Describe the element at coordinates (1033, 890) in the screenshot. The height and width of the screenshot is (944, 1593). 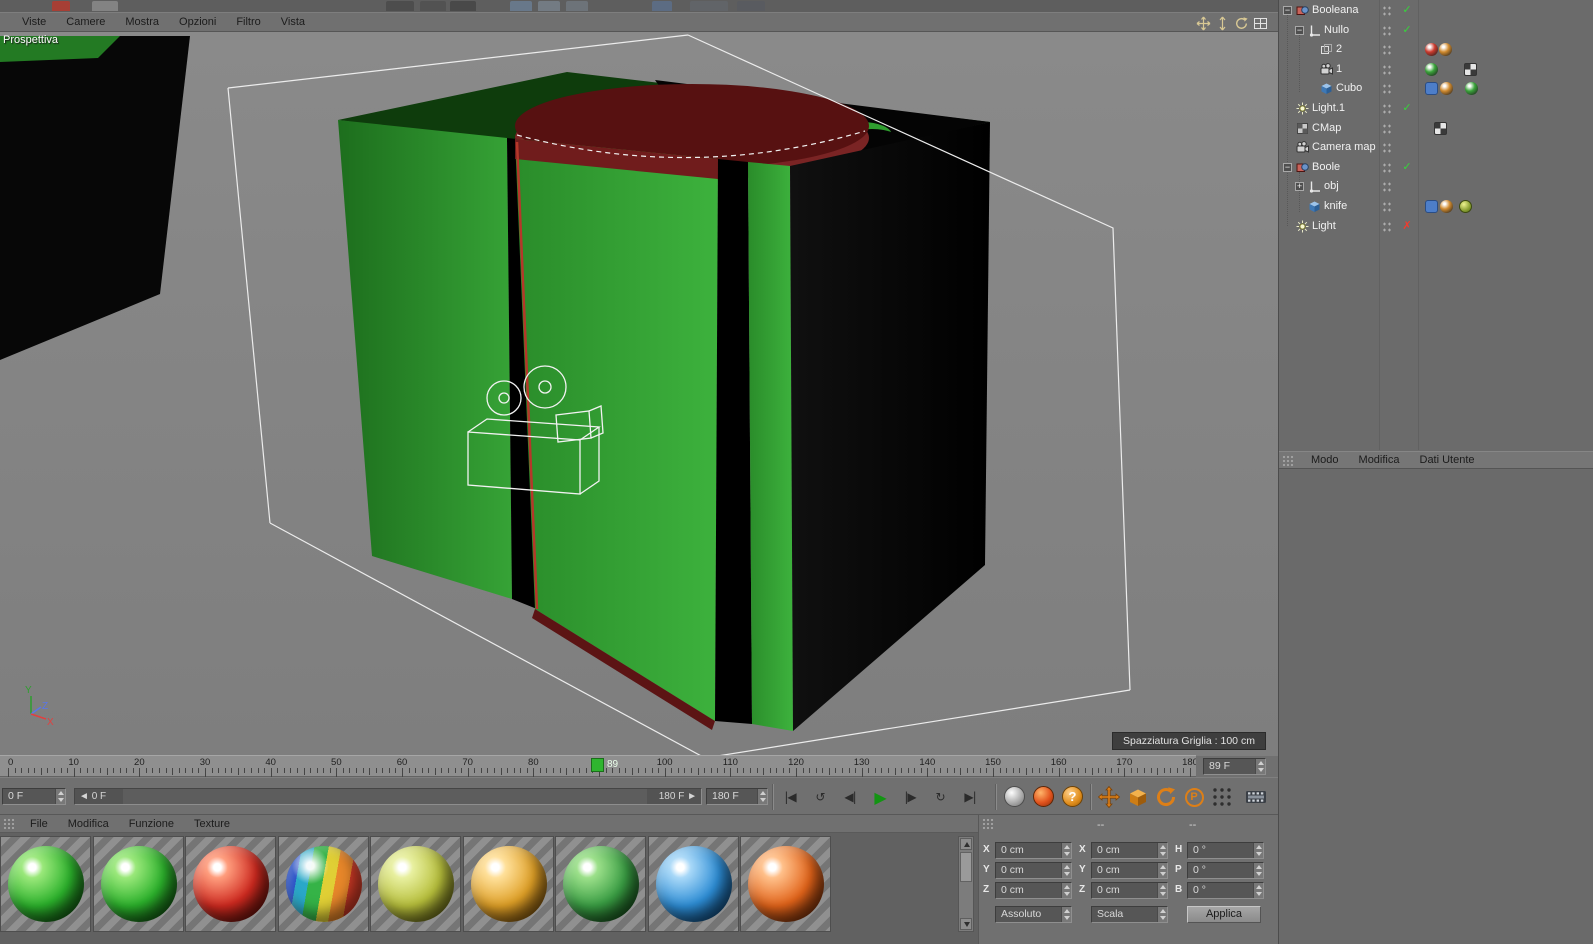
I see `coord-pos-z-field: 0 cm` at that location.